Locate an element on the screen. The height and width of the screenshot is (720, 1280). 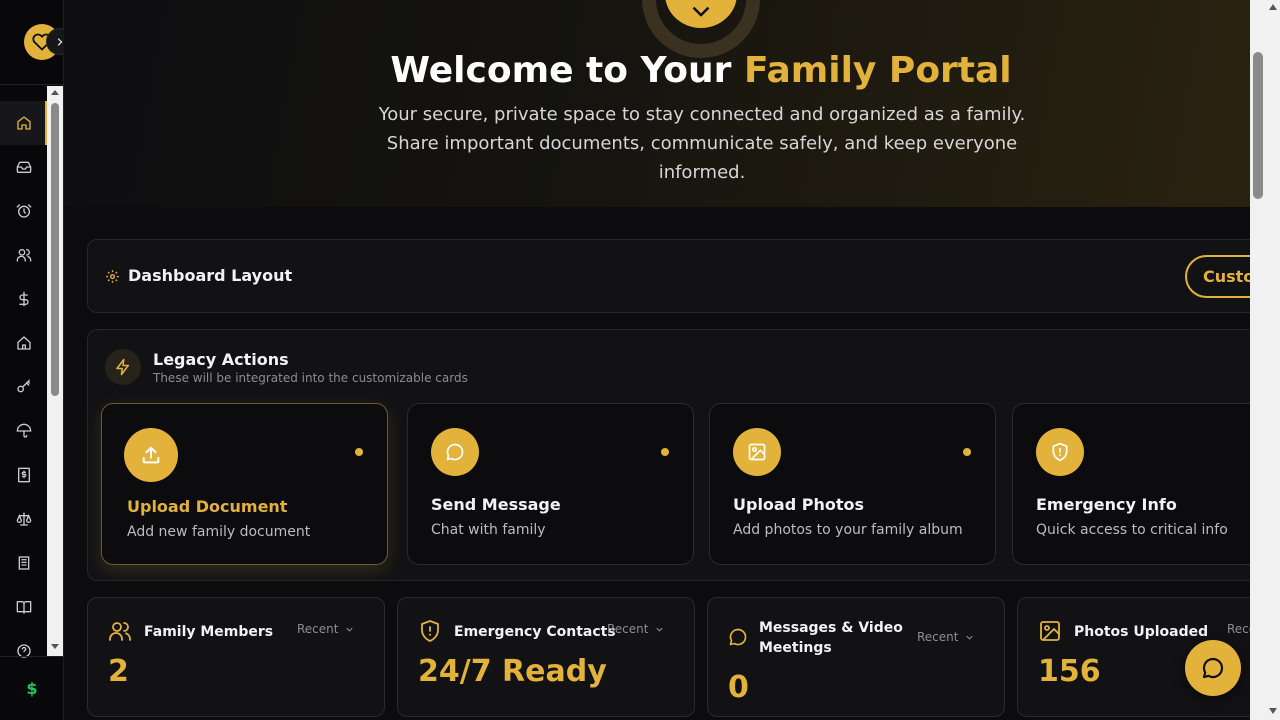
scale-icon is located at coordinates (24, 519).